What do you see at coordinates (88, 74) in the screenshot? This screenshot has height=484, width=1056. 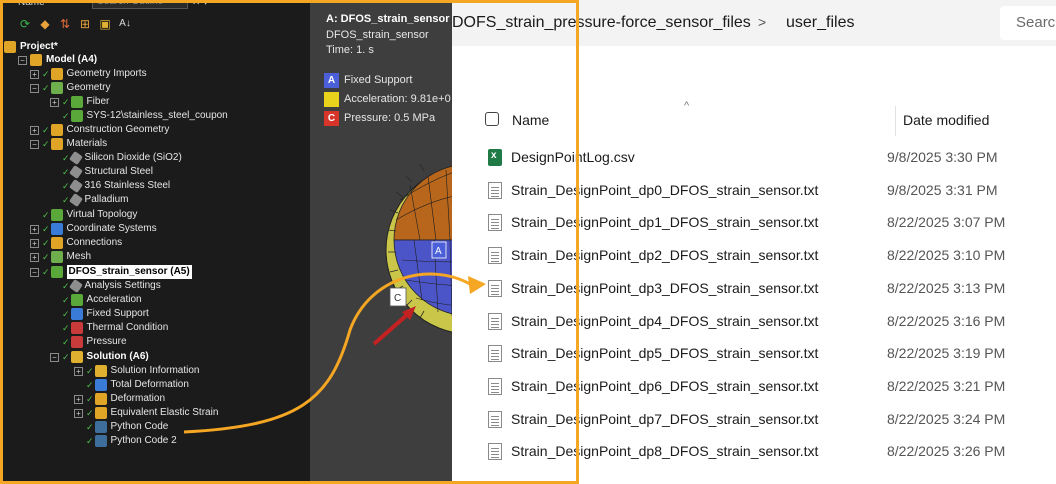 I see `tree-node-geometry-imports: + ✓ Geometry Imports` at bounding box center [88, 74].